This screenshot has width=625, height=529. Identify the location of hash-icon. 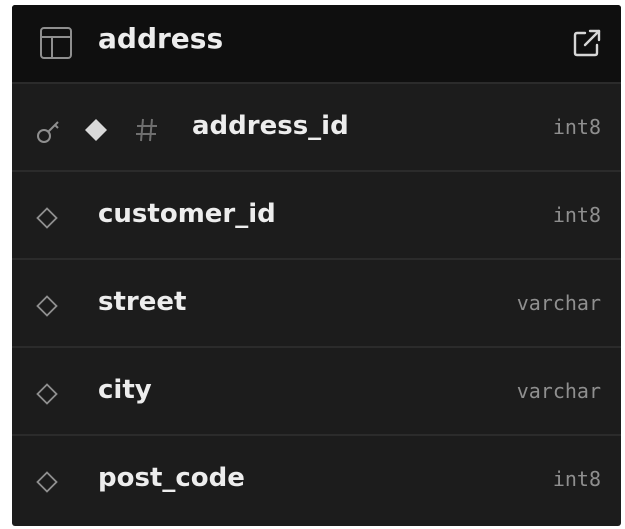
(146, 130).